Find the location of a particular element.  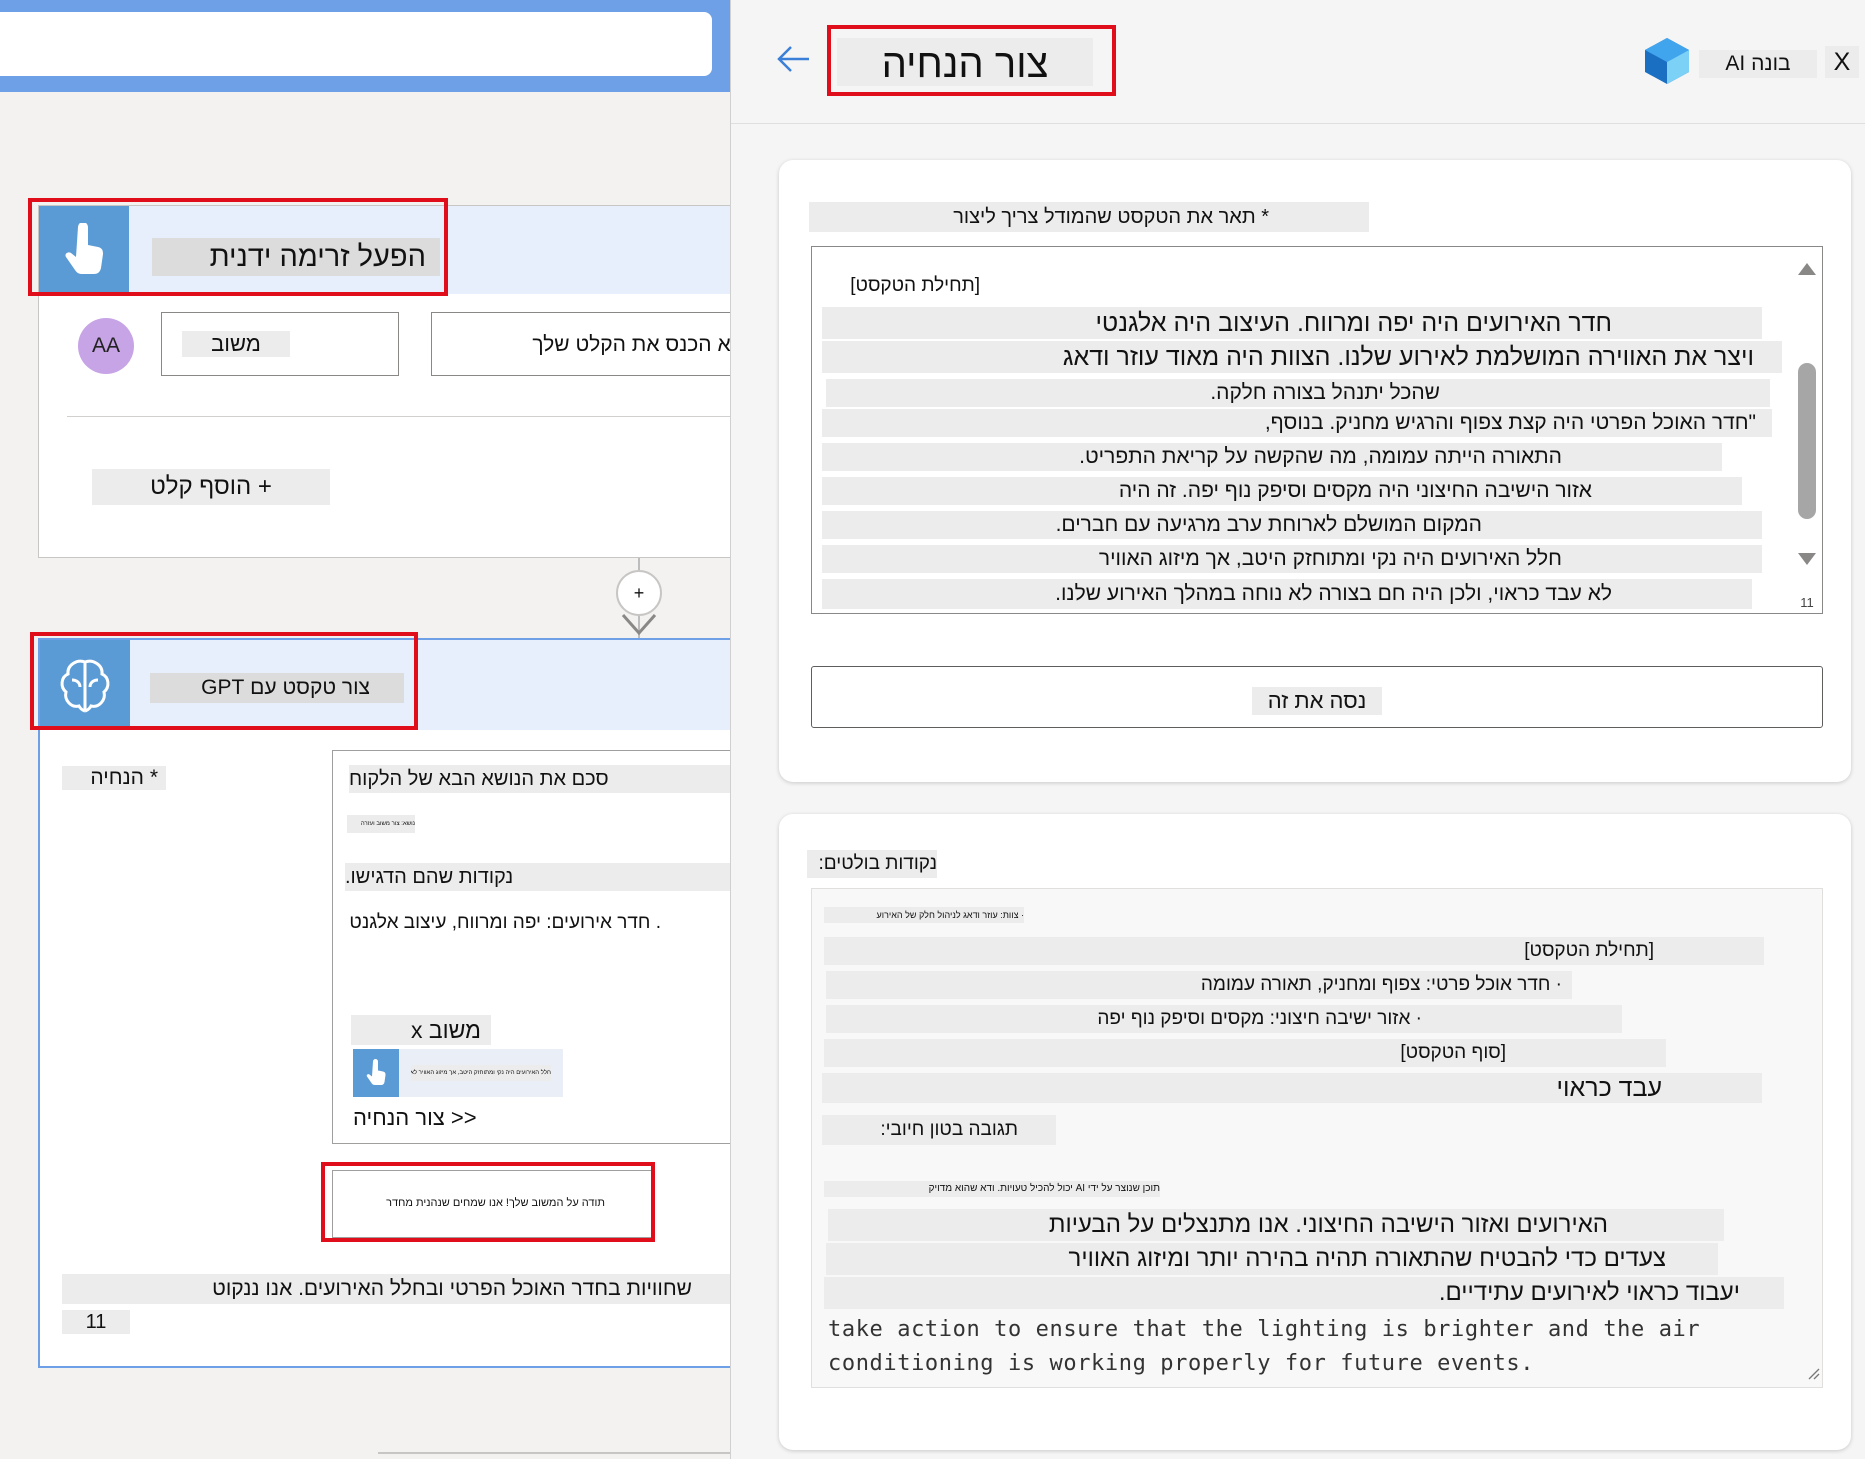

avatar: AA is located at coordinates (106, 346).